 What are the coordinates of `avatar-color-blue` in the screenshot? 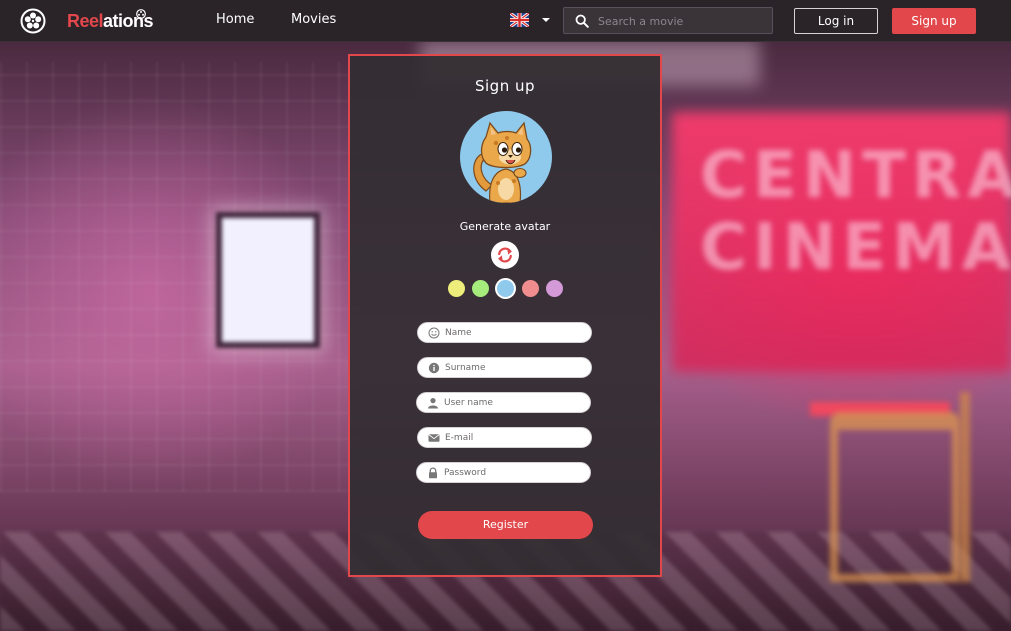 It's located at (505, 288).